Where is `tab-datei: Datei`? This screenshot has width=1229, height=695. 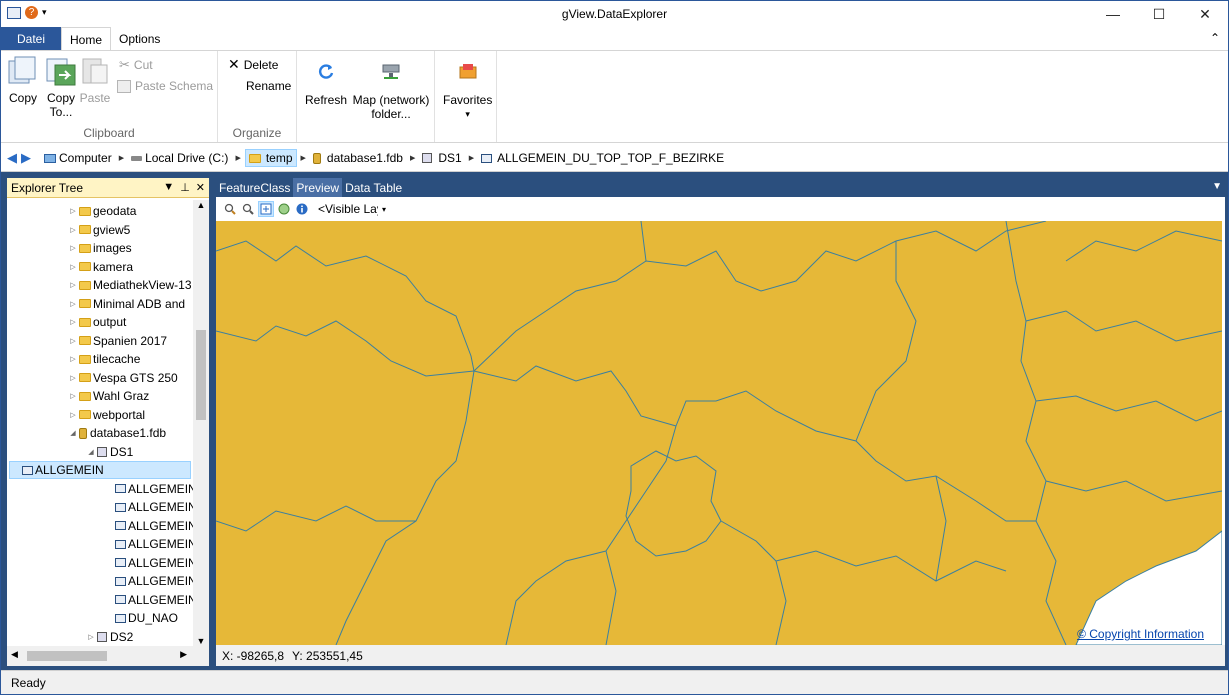
tab-datei: Datei is located at coordinates (31, 39).